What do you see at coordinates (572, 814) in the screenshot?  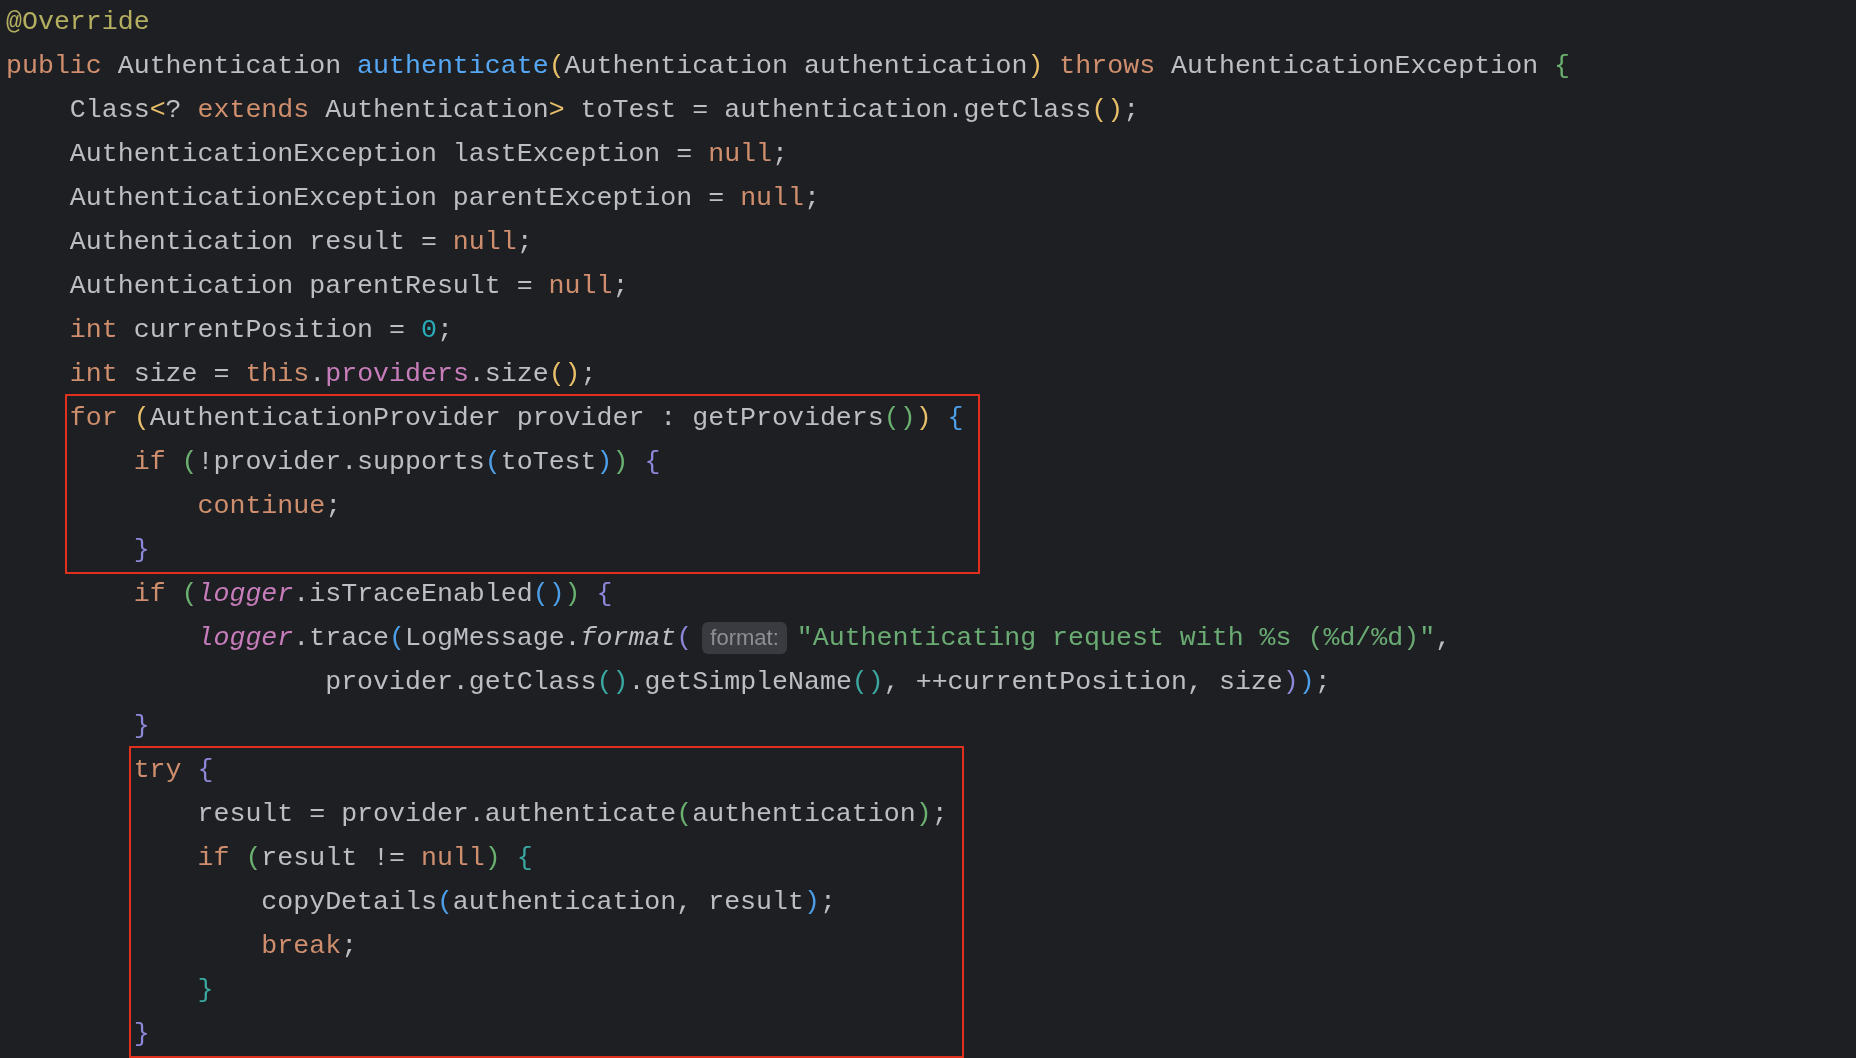 I see `code-line: result = provider.authenticate(authentication);` at bounding box center [572, 814].